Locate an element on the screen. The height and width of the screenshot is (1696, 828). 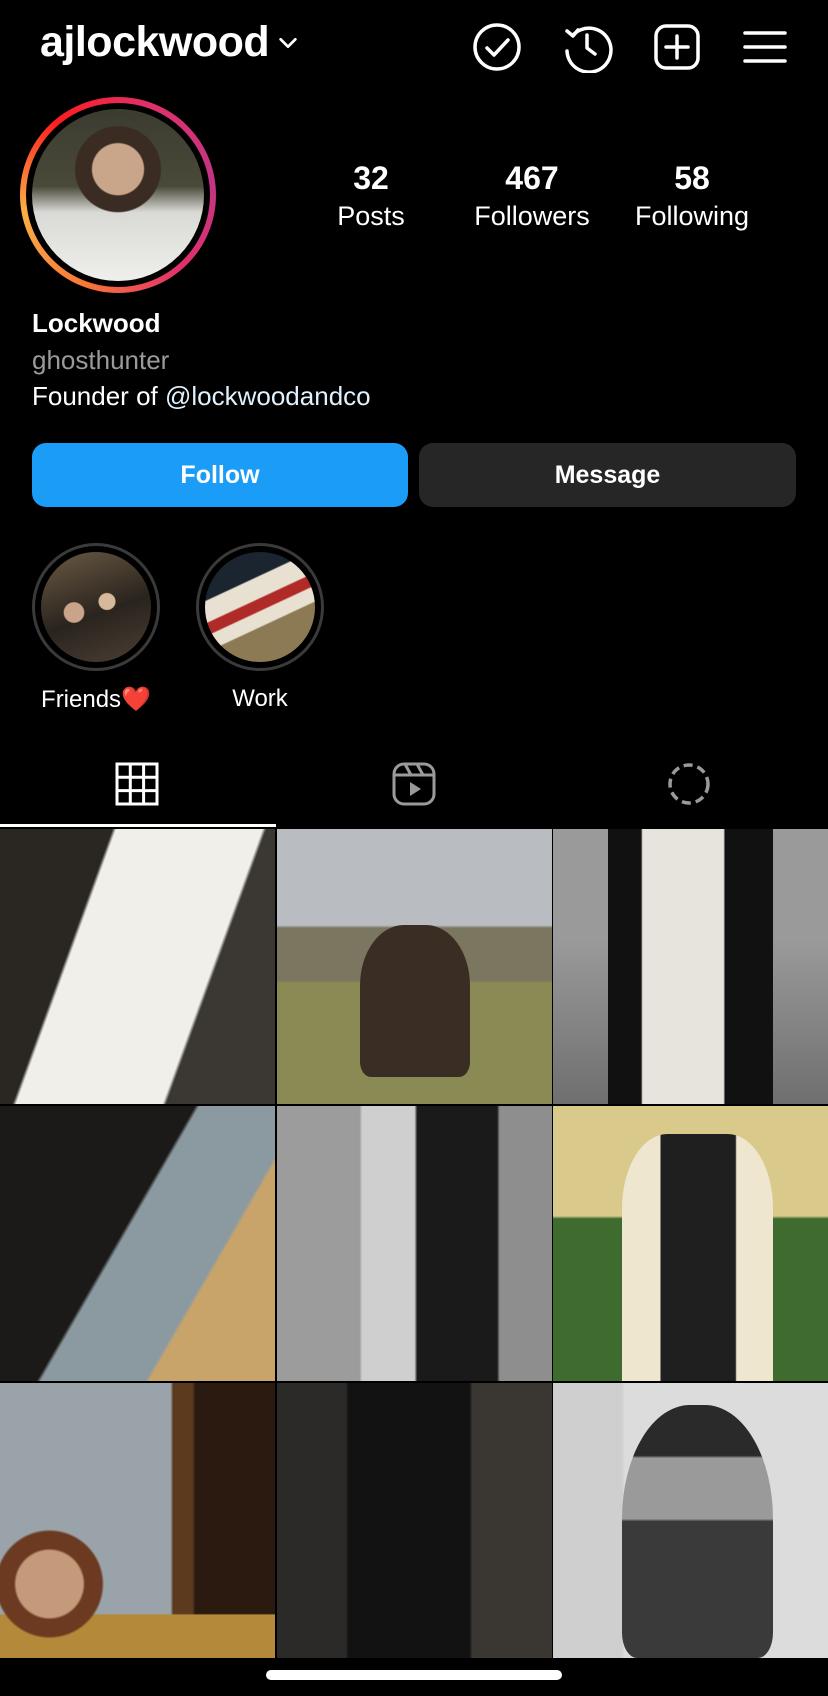
profile-avatar is located at coordinates (118, 195).